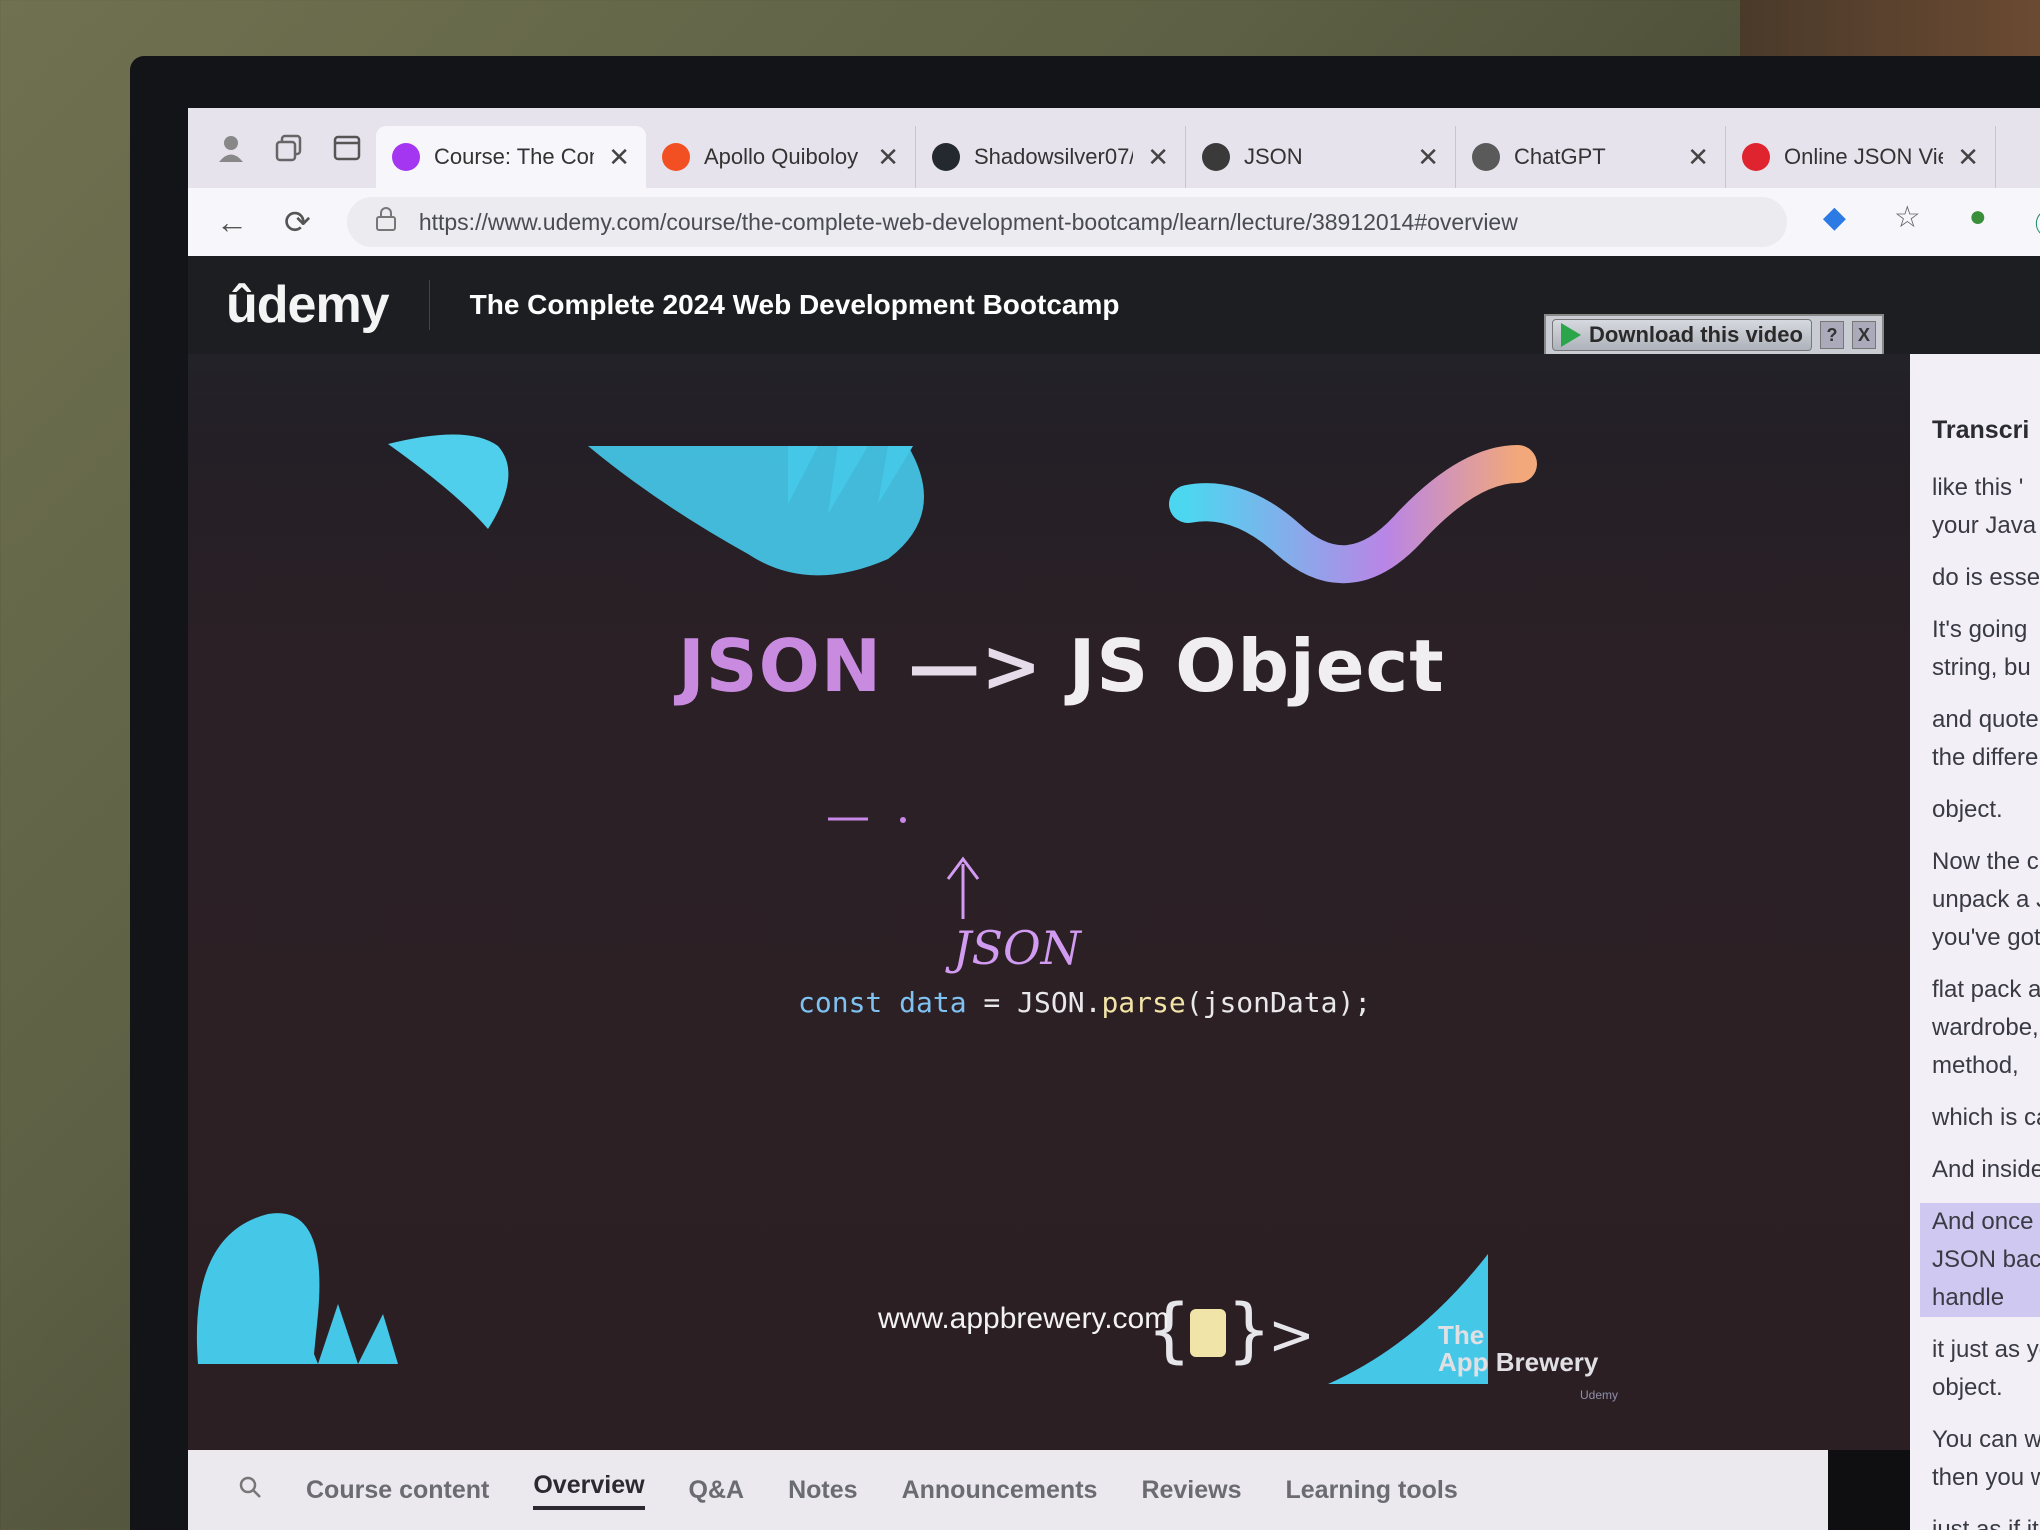 This screenshot has width=2040, height=1530. What do you see at coordinates (347, 148) in the screenshot?
I see `vertical-tabs-icon` at bounding box center [347, 148].